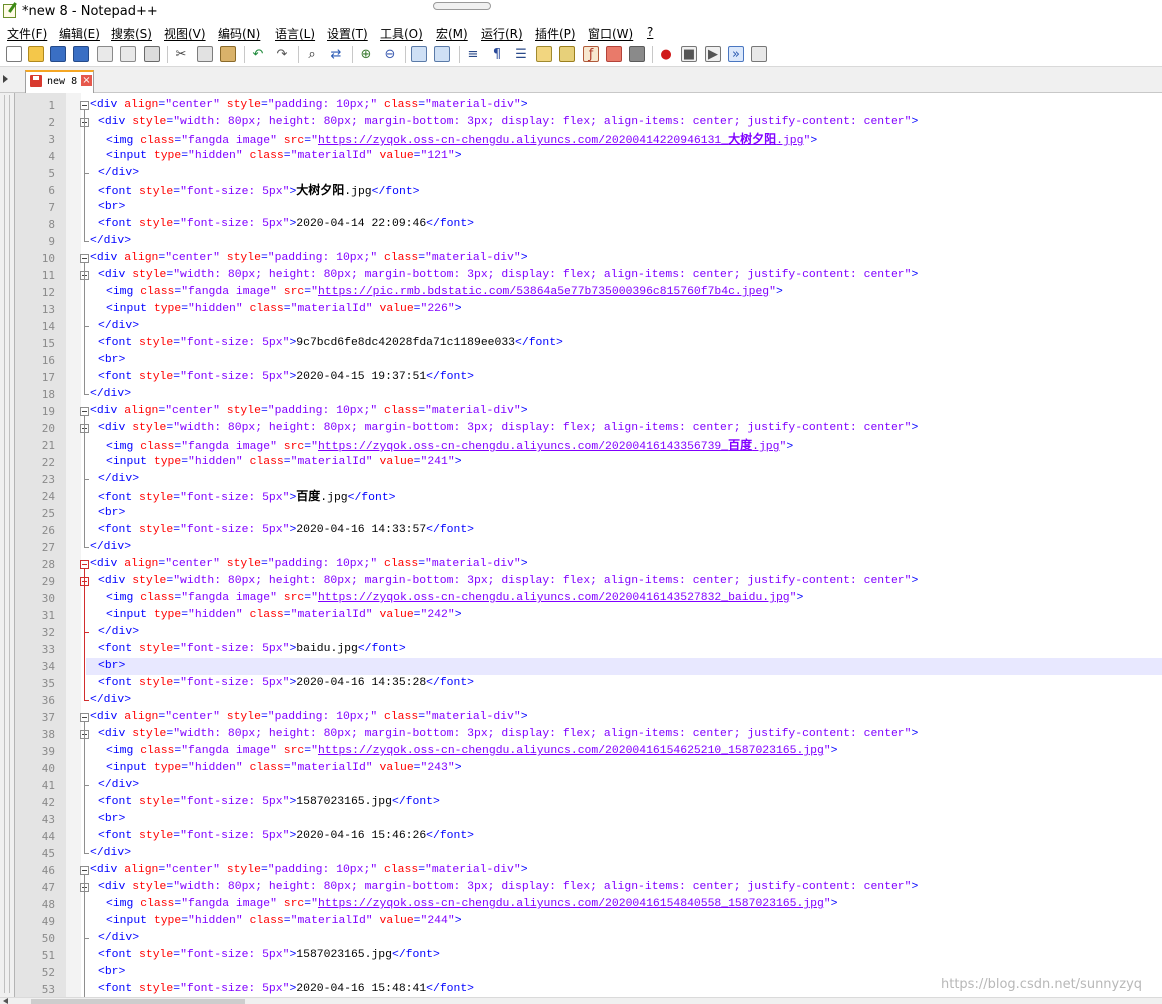  Describe the element at coordinates (14, 54) in the screenshot. I see `new-file-icon` at that location.